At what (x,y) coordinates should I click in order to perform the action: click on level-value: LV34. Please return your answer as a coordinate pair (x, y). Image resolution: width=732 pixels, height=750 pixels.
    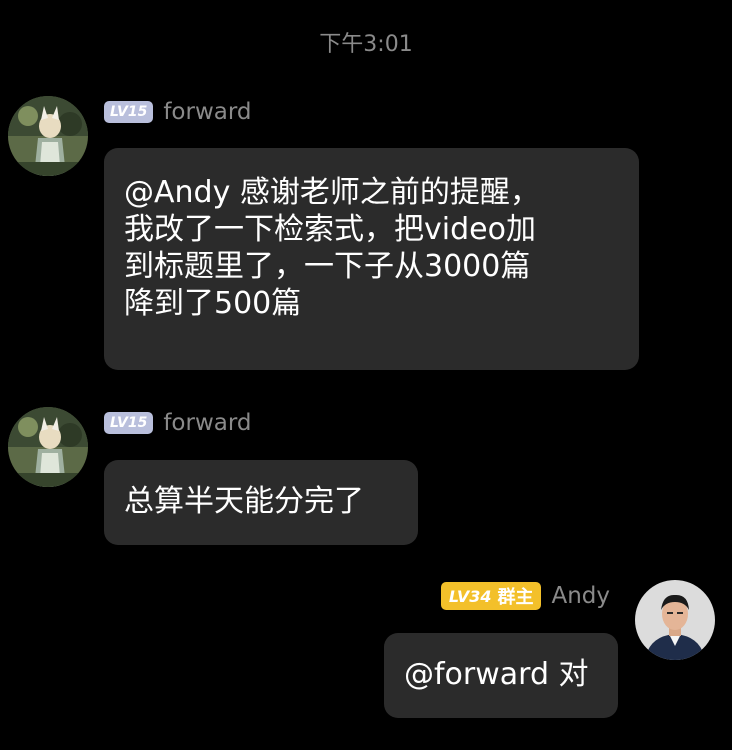
    Looking at the image, I should click on (470, 596).